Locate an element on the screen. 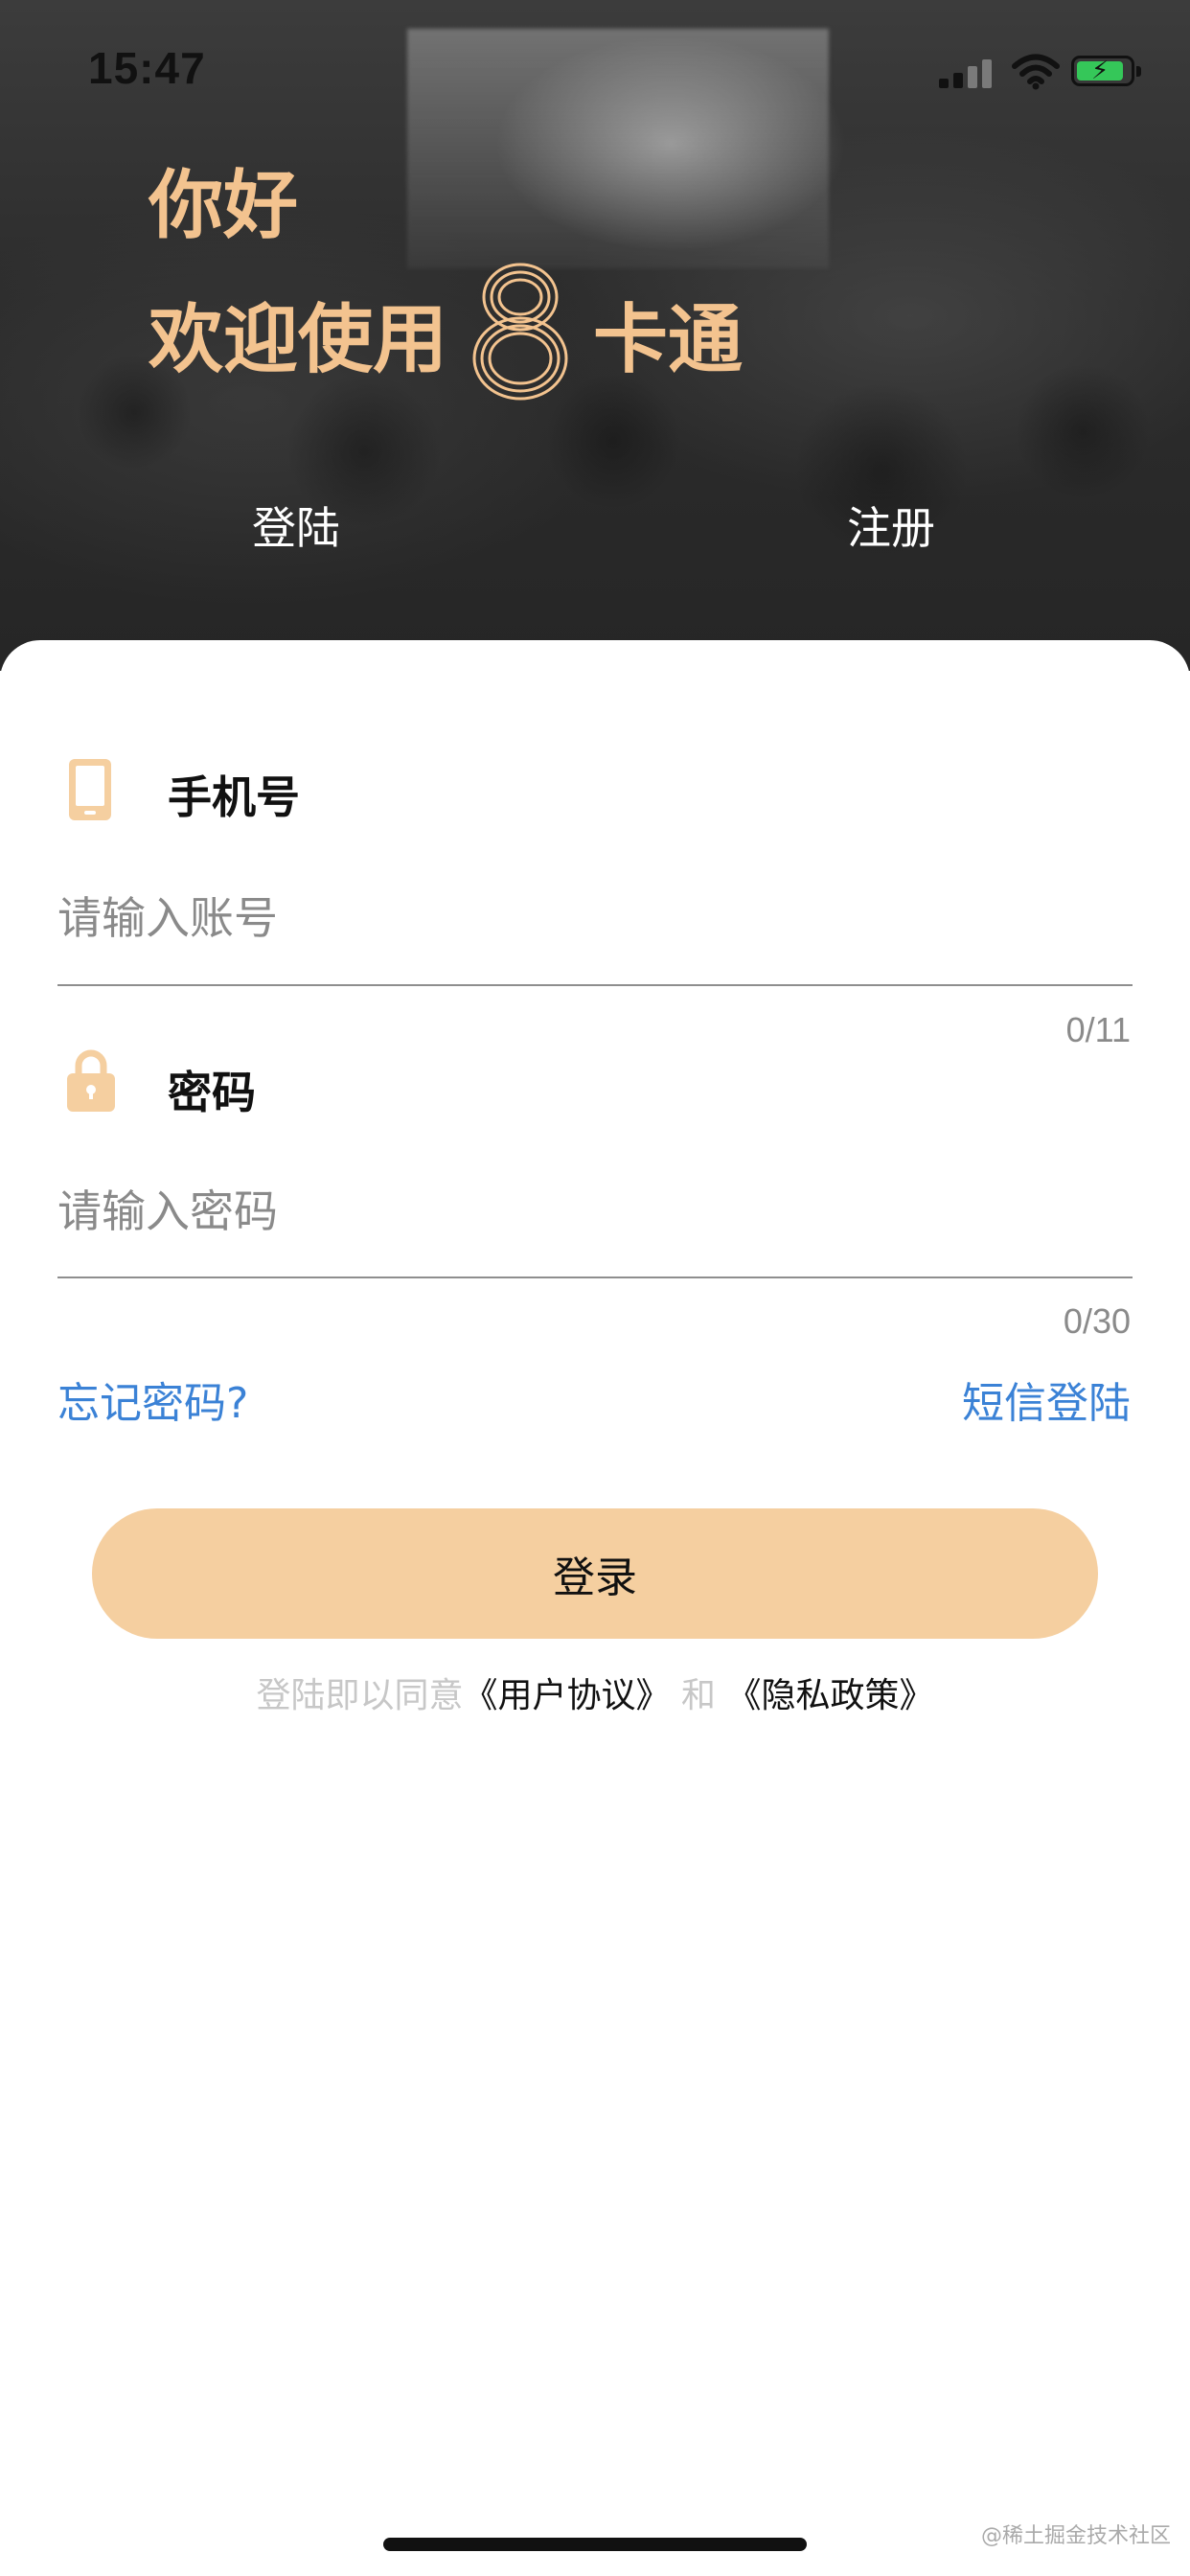  stage-light is located at coordinates (618, 148).